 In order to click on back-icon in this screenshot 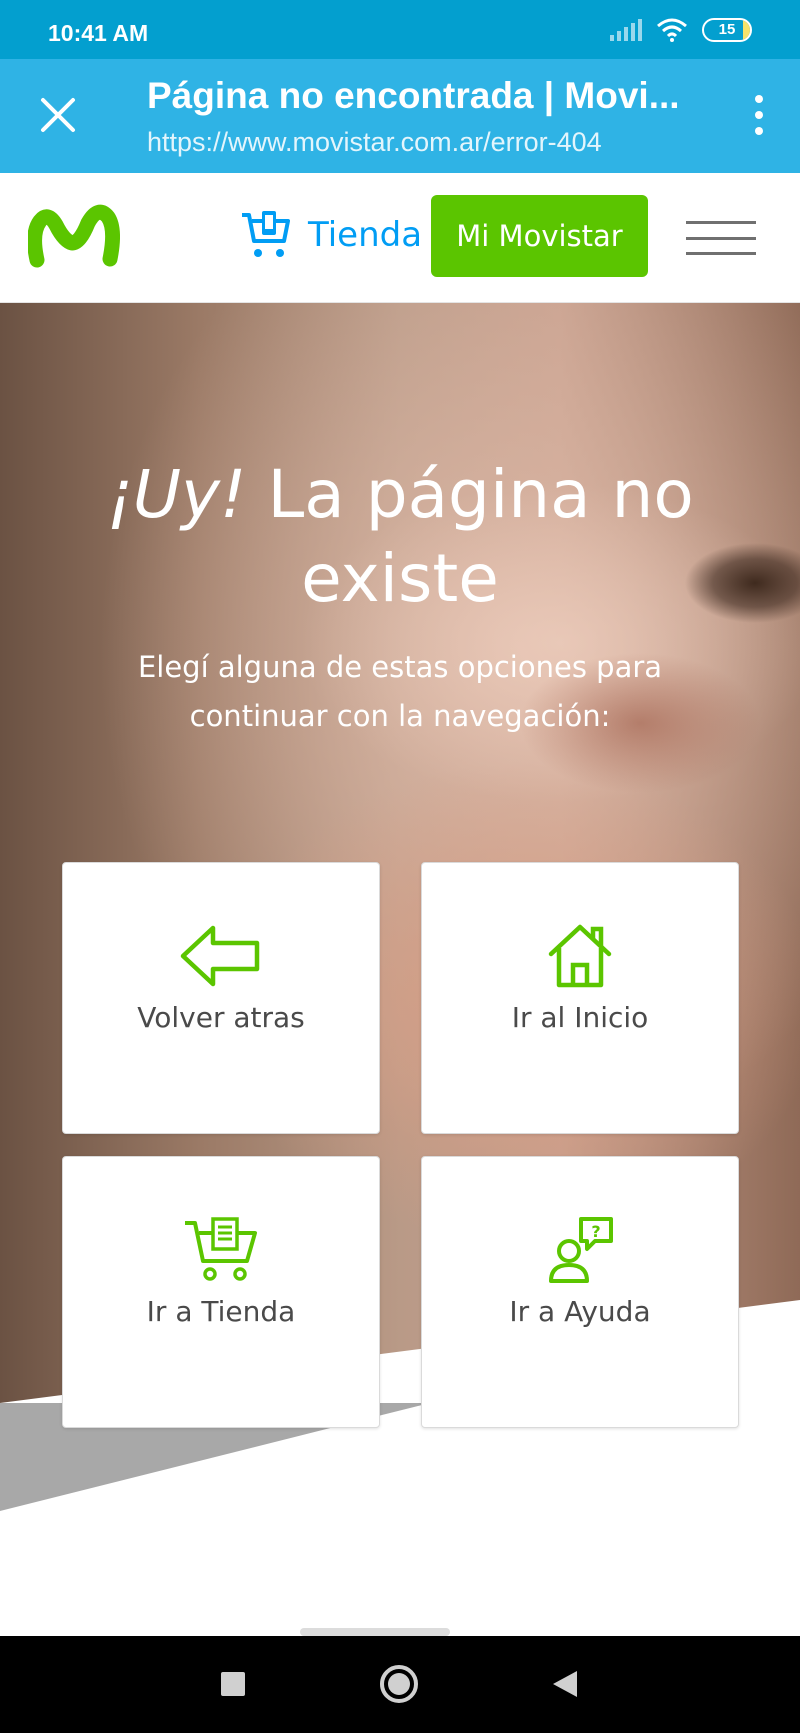, I will do `click(565, 1684)`.